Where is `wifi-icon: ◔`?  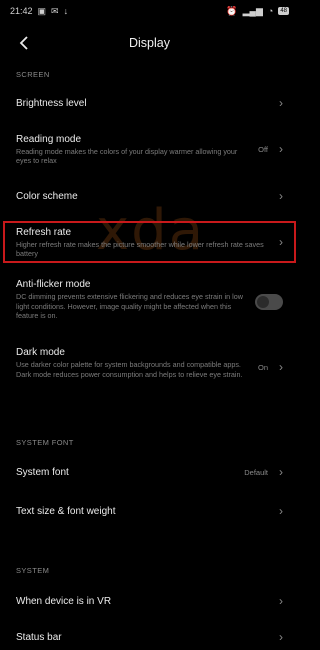 wifi-icon: ◔ is located at coordinates (270, 10).